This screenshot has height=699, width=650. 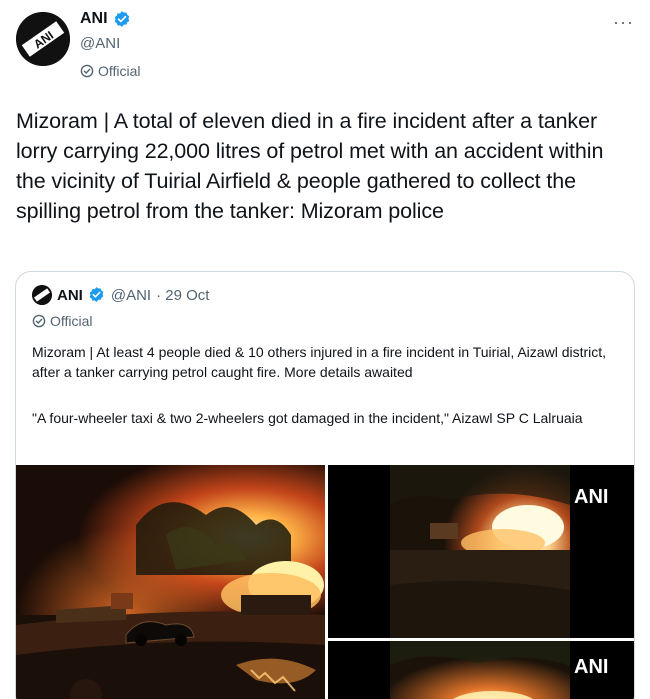 What do you see at coordinates (591, 497) in the screenshot?
I see `ani-watermark-top: ANI` at bounding box center [591, 497].